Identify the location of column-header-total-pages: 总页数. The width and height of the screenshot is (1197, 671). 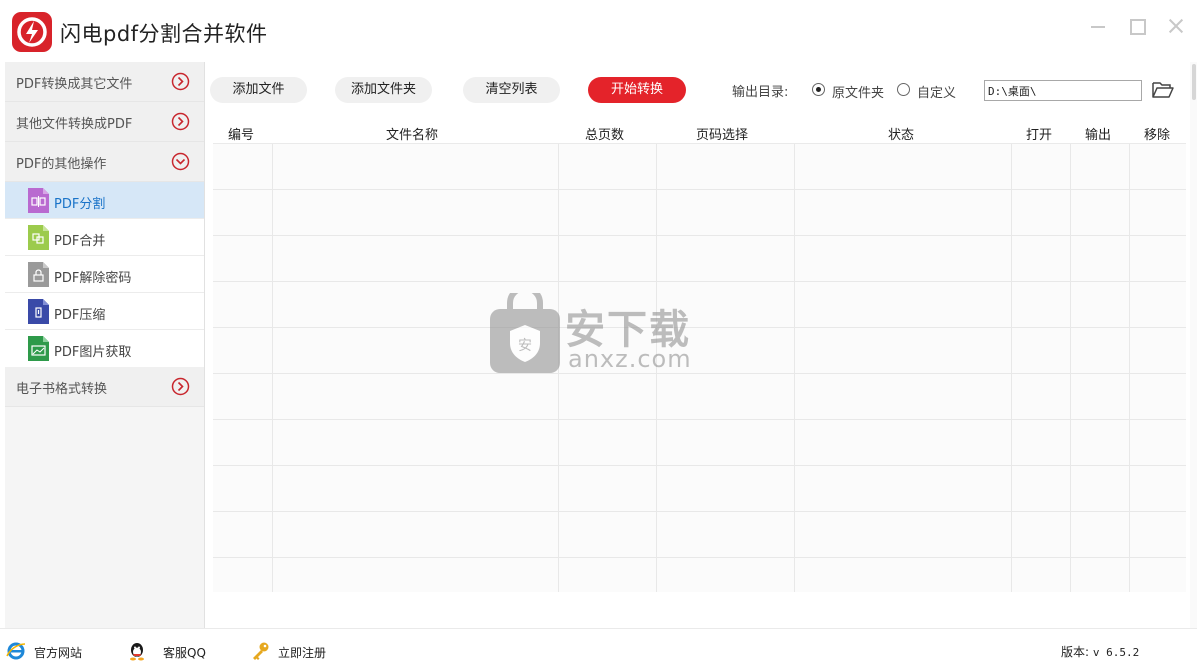
(605, 135).